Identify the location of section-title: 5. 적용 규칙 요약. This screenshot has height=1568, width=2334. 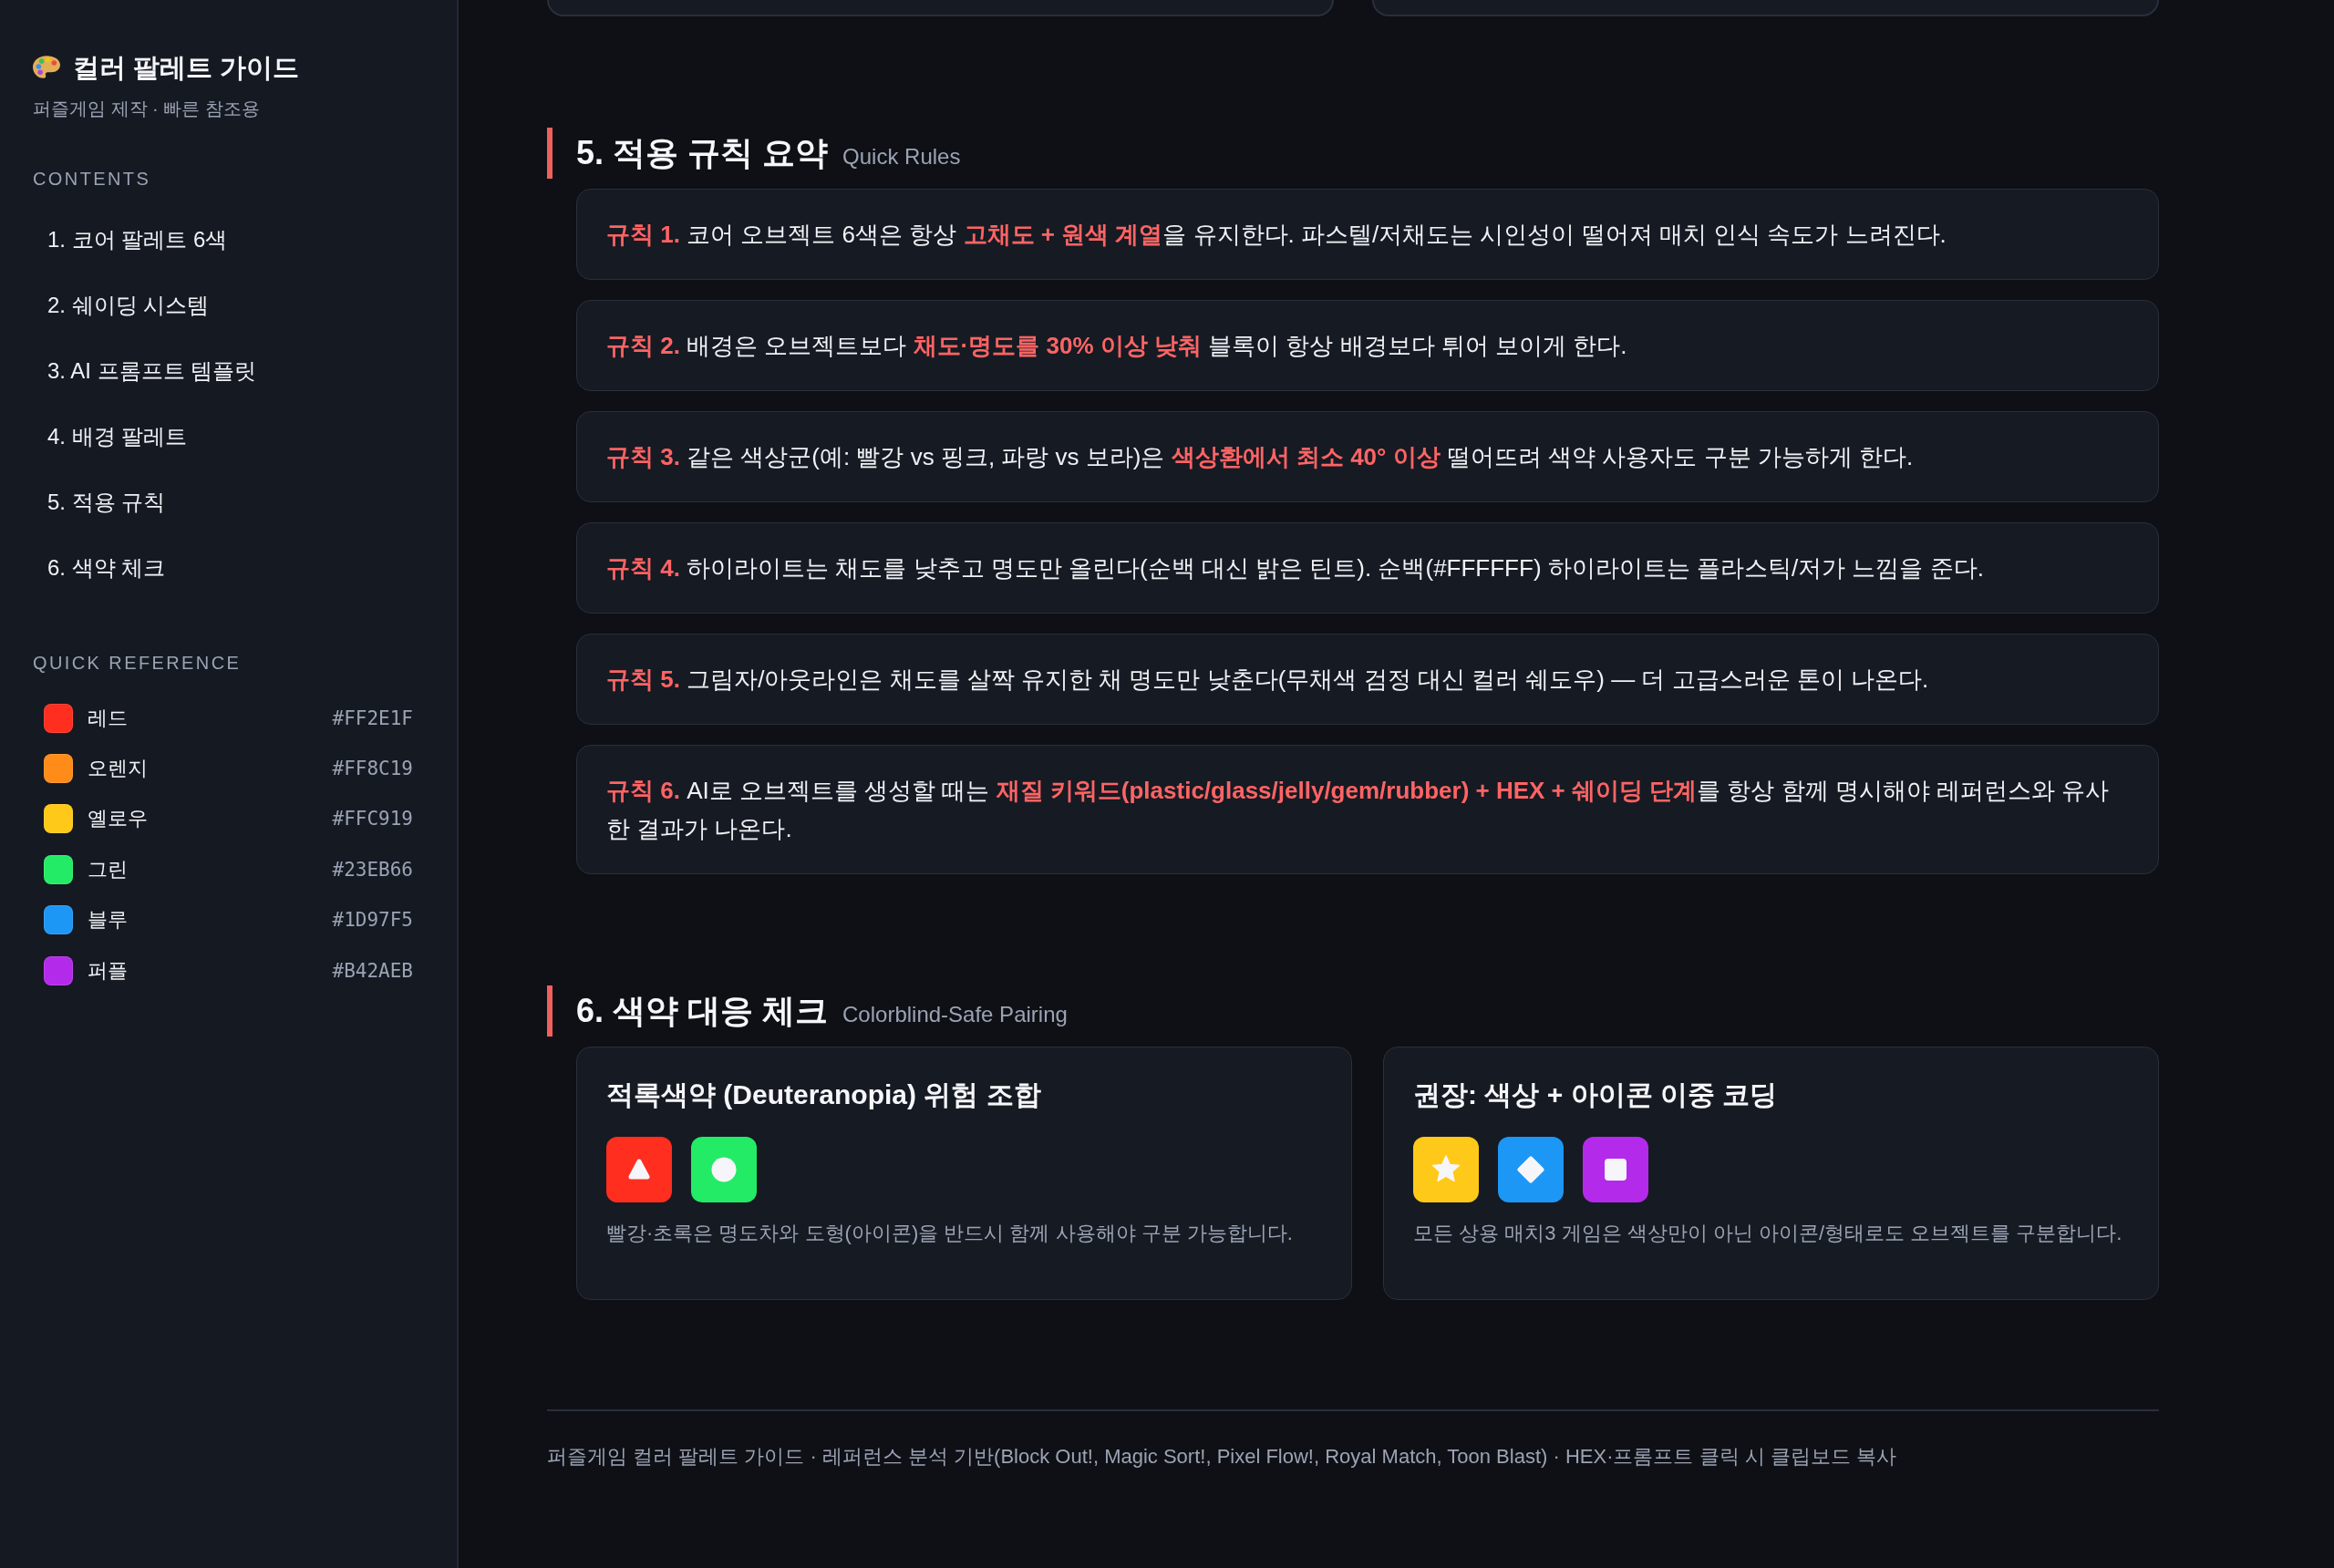
(703, 153).